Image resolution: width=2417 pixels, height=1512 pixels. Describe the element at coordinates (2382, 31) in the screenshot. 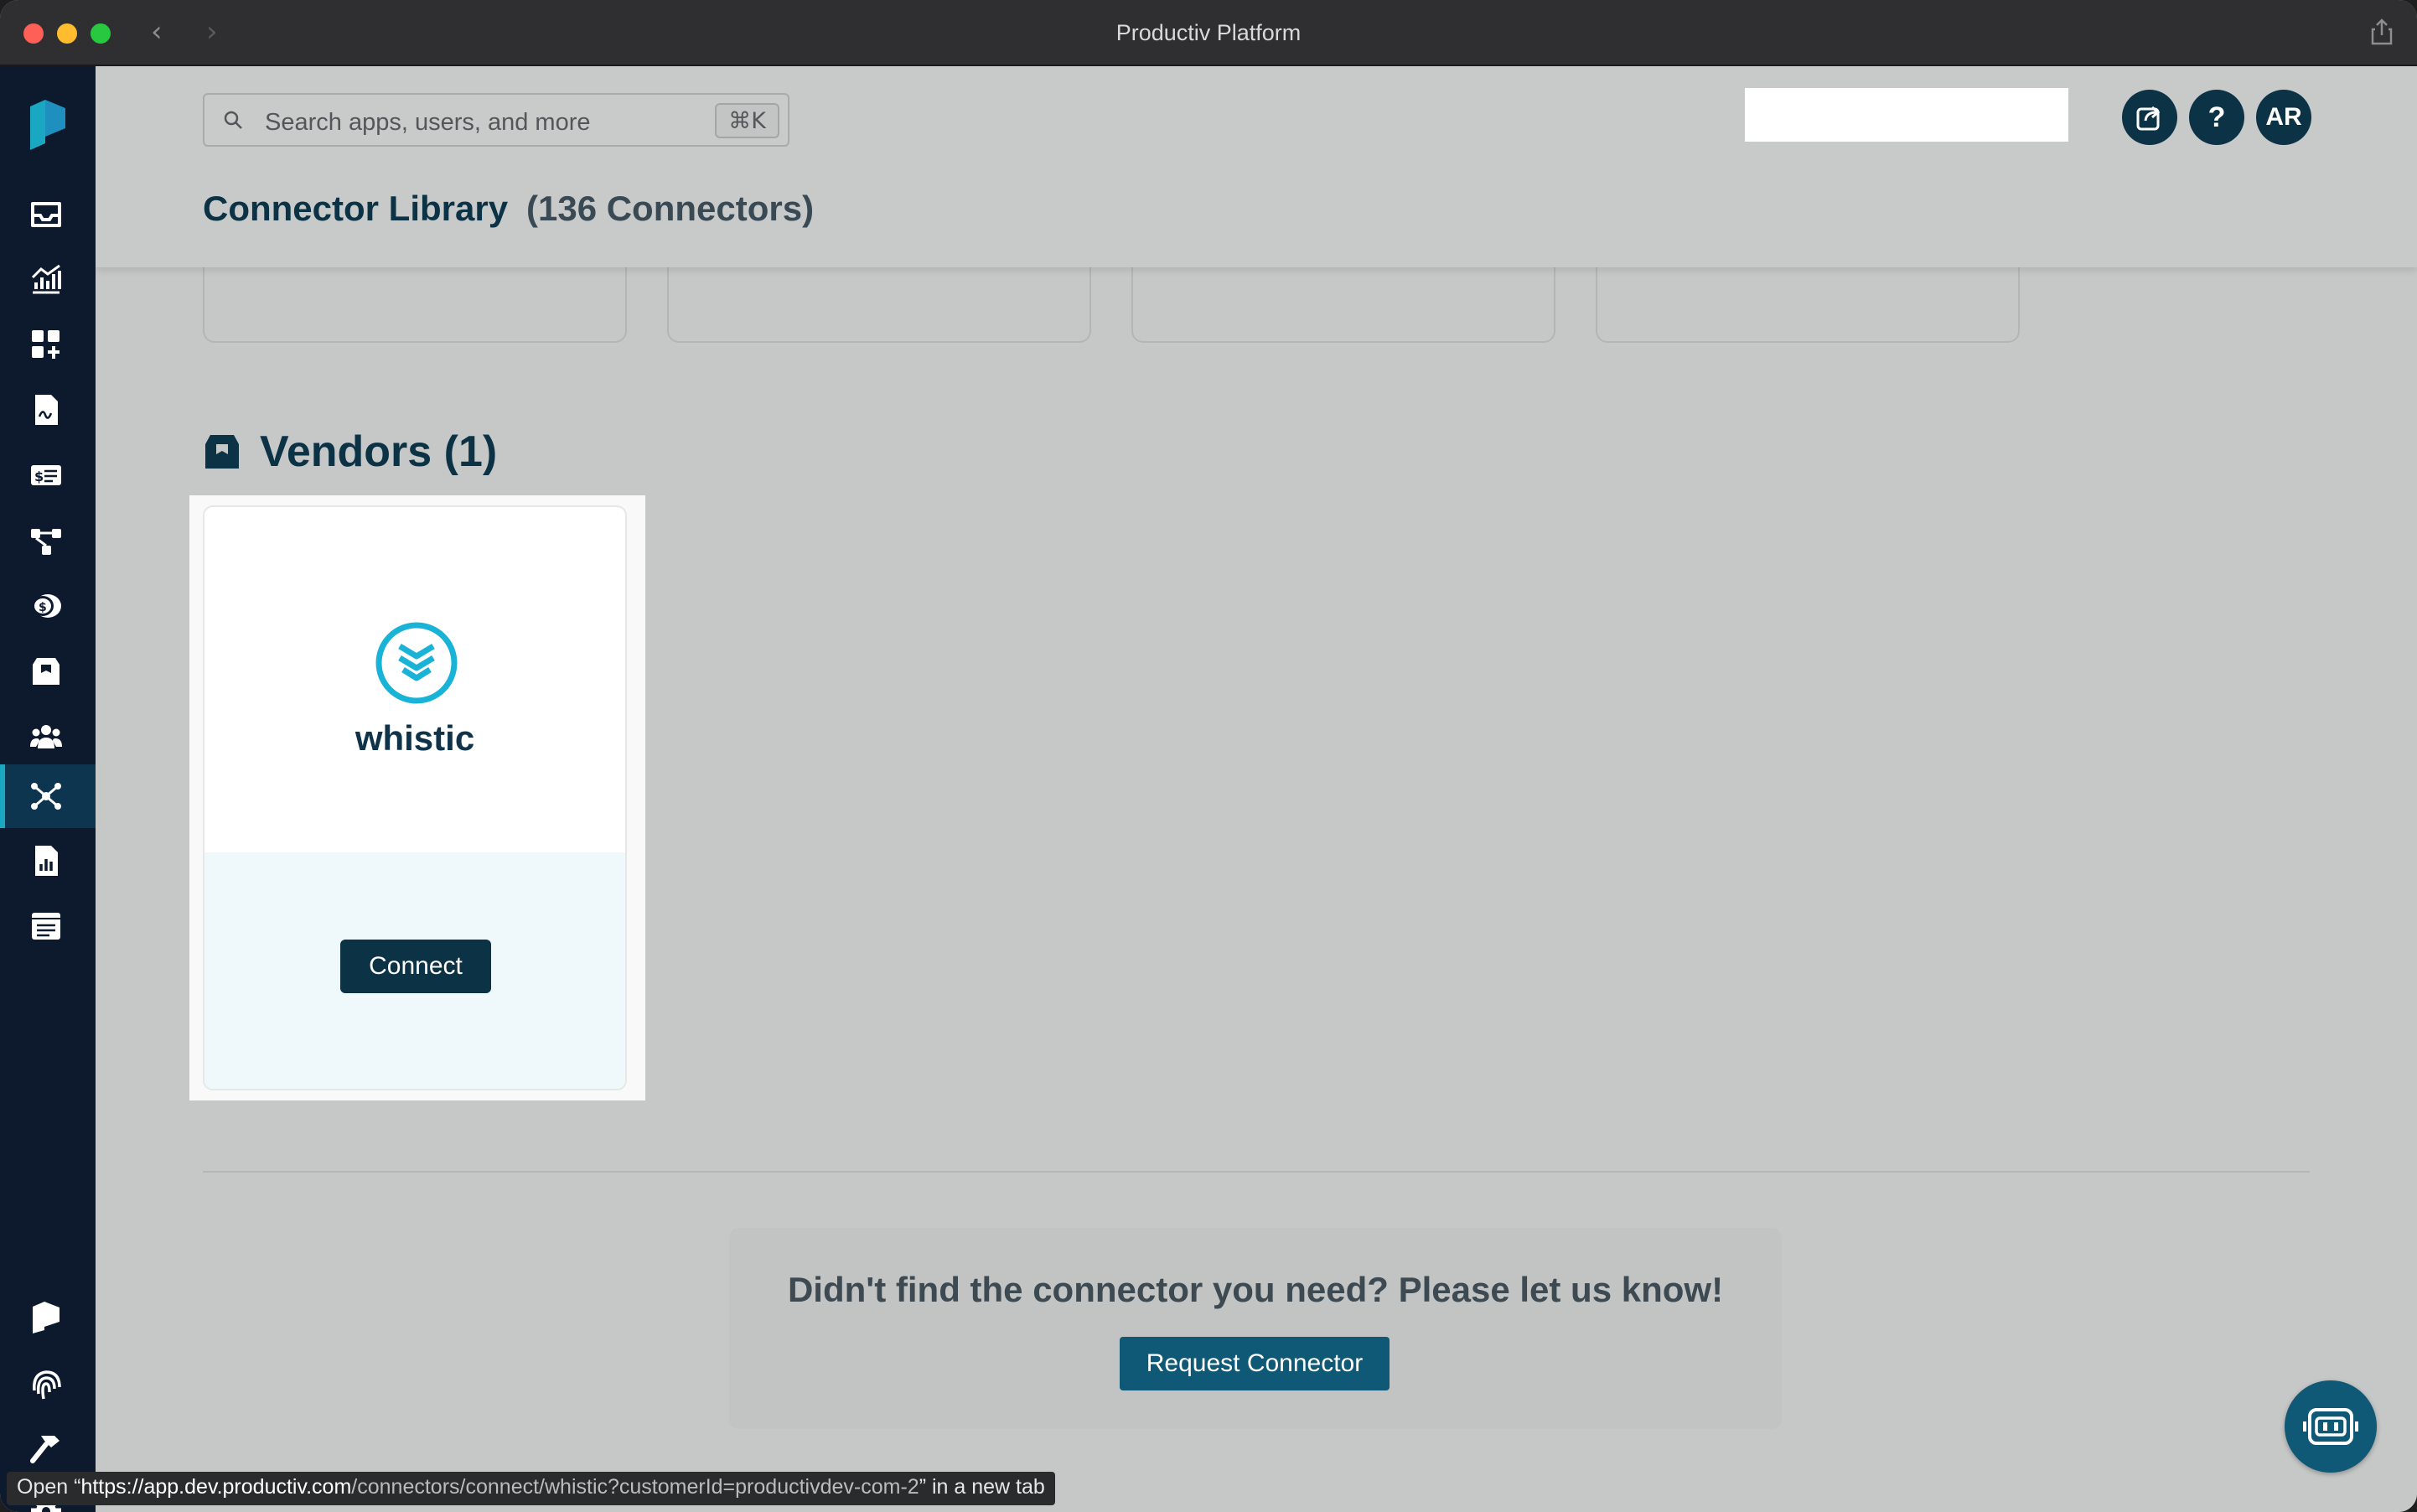

I see `share-icon` at that location.